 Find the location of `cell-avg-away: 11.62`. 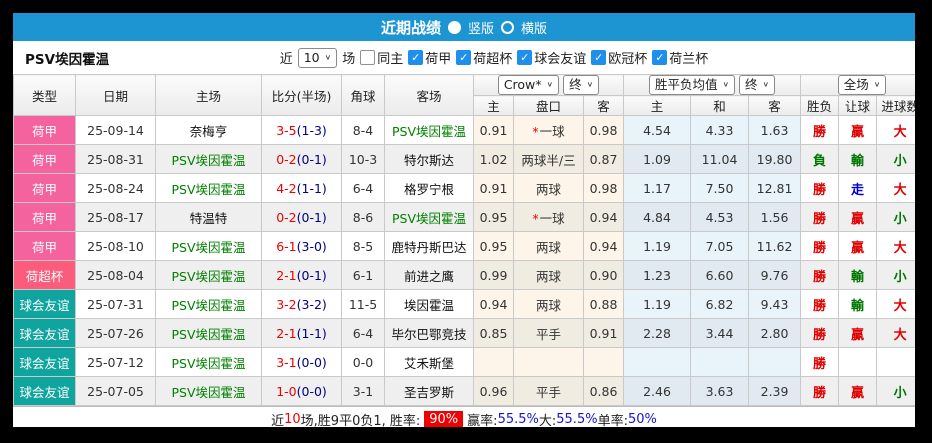

cell-avg-away: 11.62 is located at coordinates (775, 246).